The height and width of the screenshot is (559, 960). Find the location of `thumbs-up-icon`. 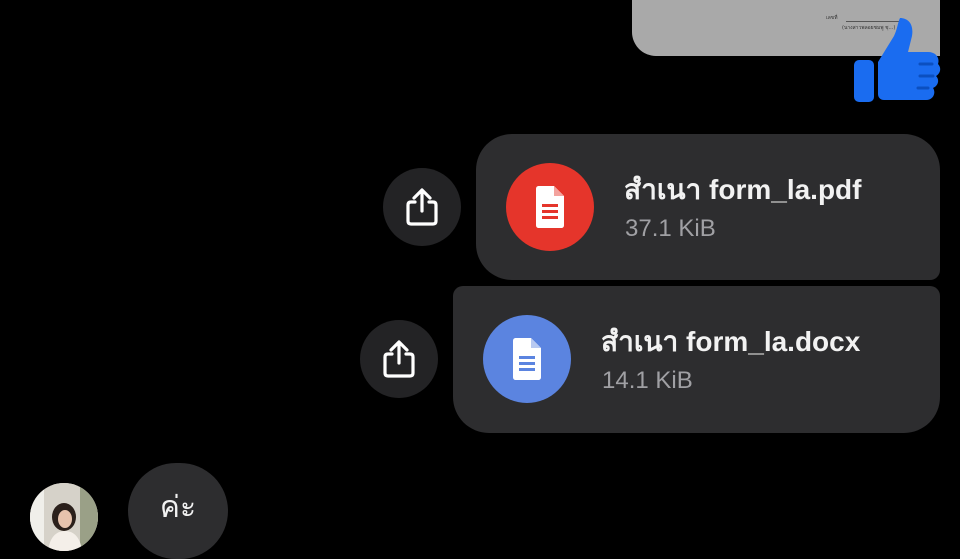

thumbs-up-icon is located at coordinates (896, 60).